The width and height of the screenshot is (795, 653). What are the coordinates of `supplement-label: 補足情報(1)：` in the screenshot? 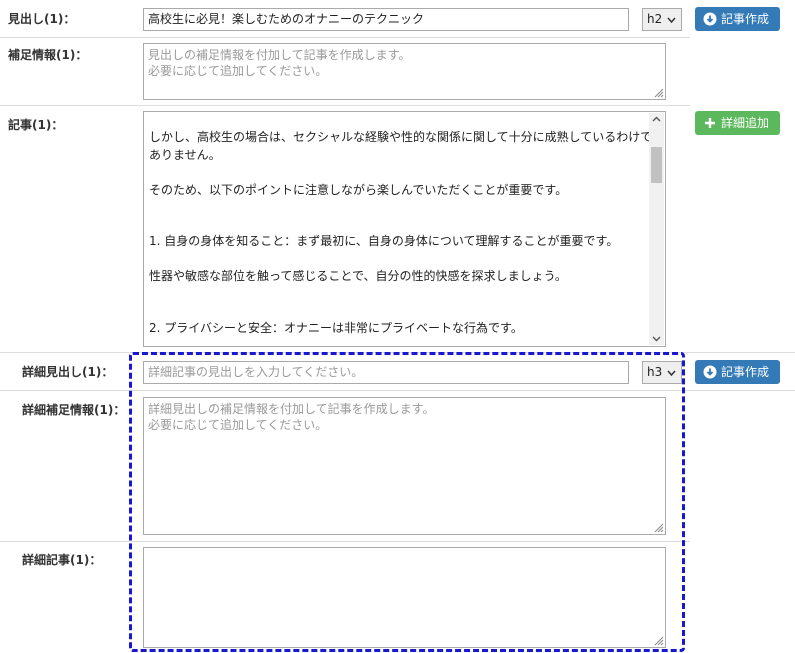 It's located at (48, 55).